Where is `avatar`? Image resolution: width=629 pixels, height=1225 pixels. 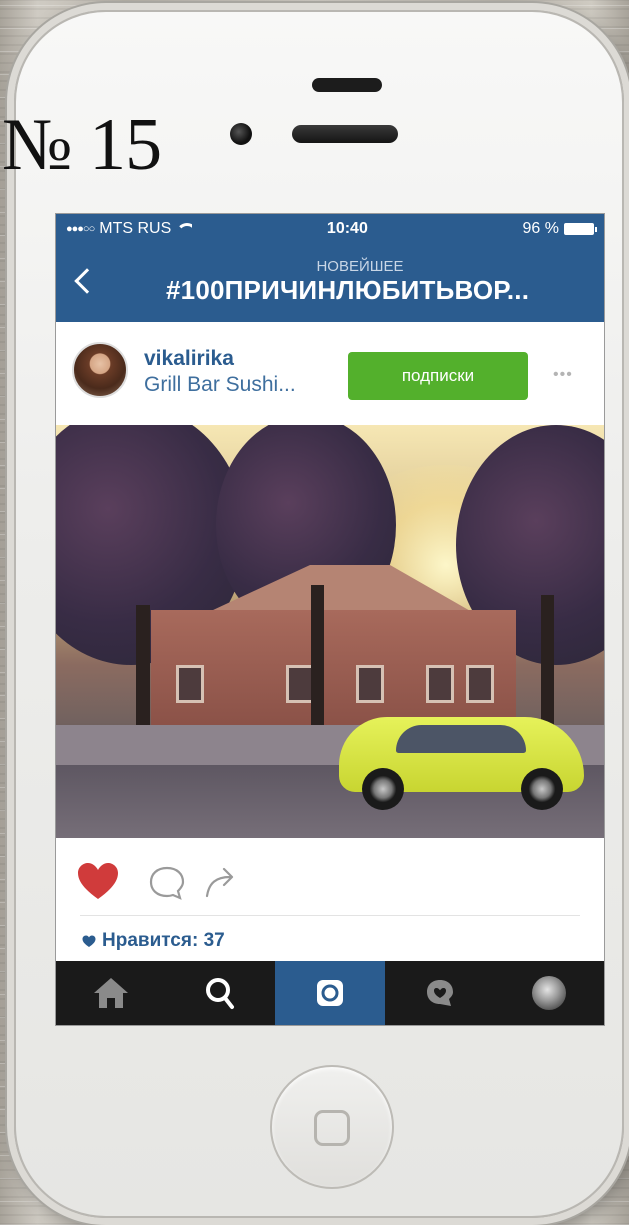 avatar is located at coordinates (100, 370).